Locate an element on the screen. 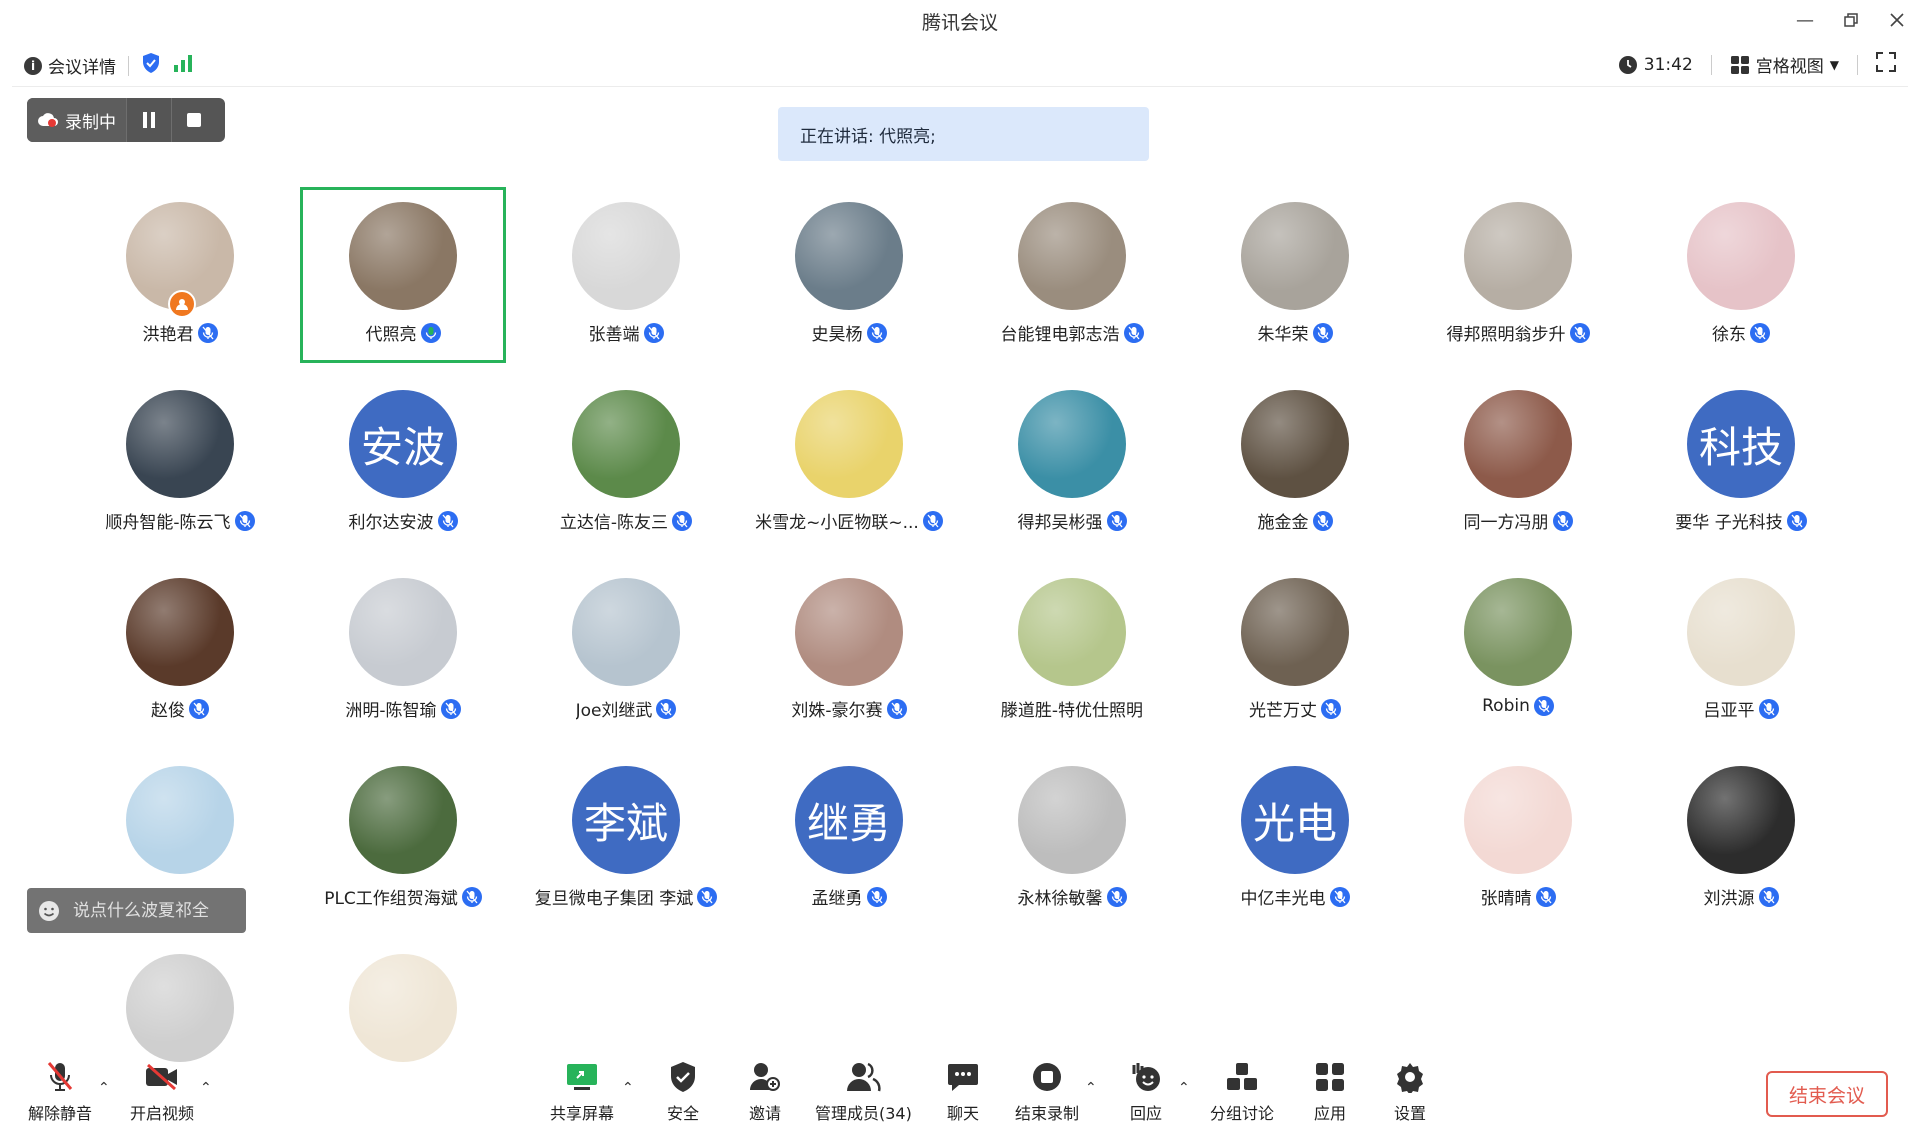 This screenshot has width=1920, height=1134. participant-tile: 徐东 is located at coordinates (1741, 275).